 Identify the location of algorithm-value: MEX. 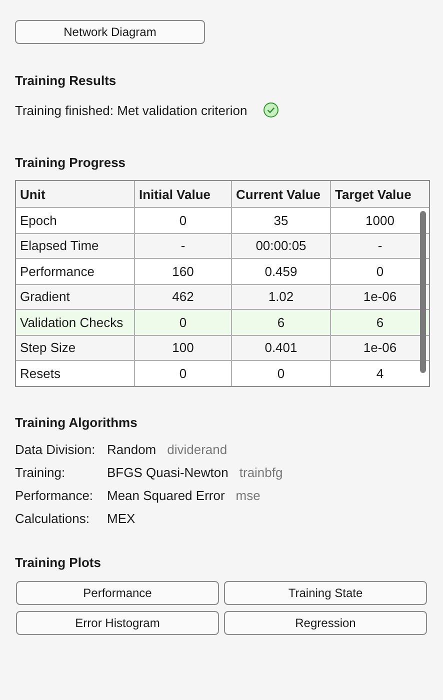
(121, 518).